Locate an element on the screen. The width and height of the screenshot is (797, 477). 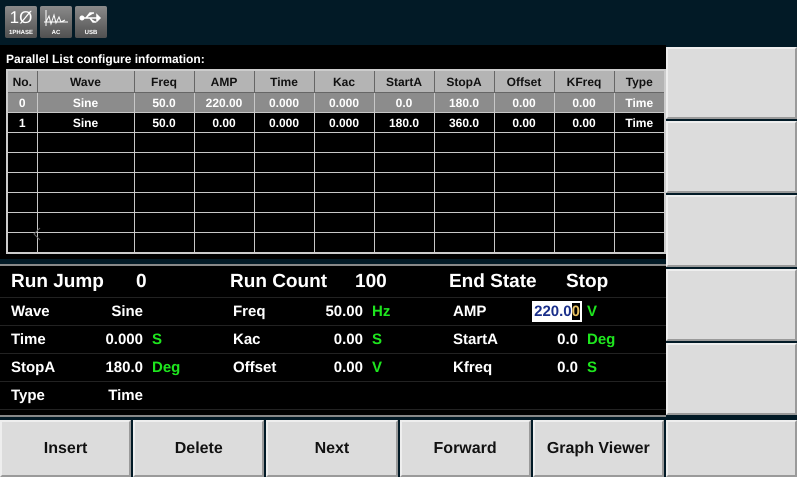
column-header: KFreq is located at coordinates (584, 81).